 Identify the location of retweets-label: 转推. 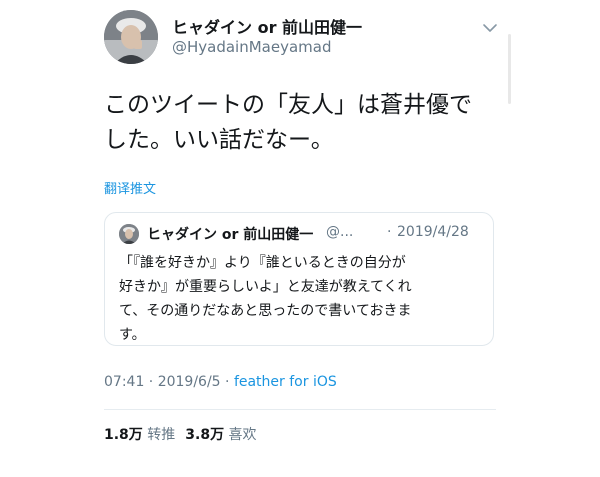
(161, 435).